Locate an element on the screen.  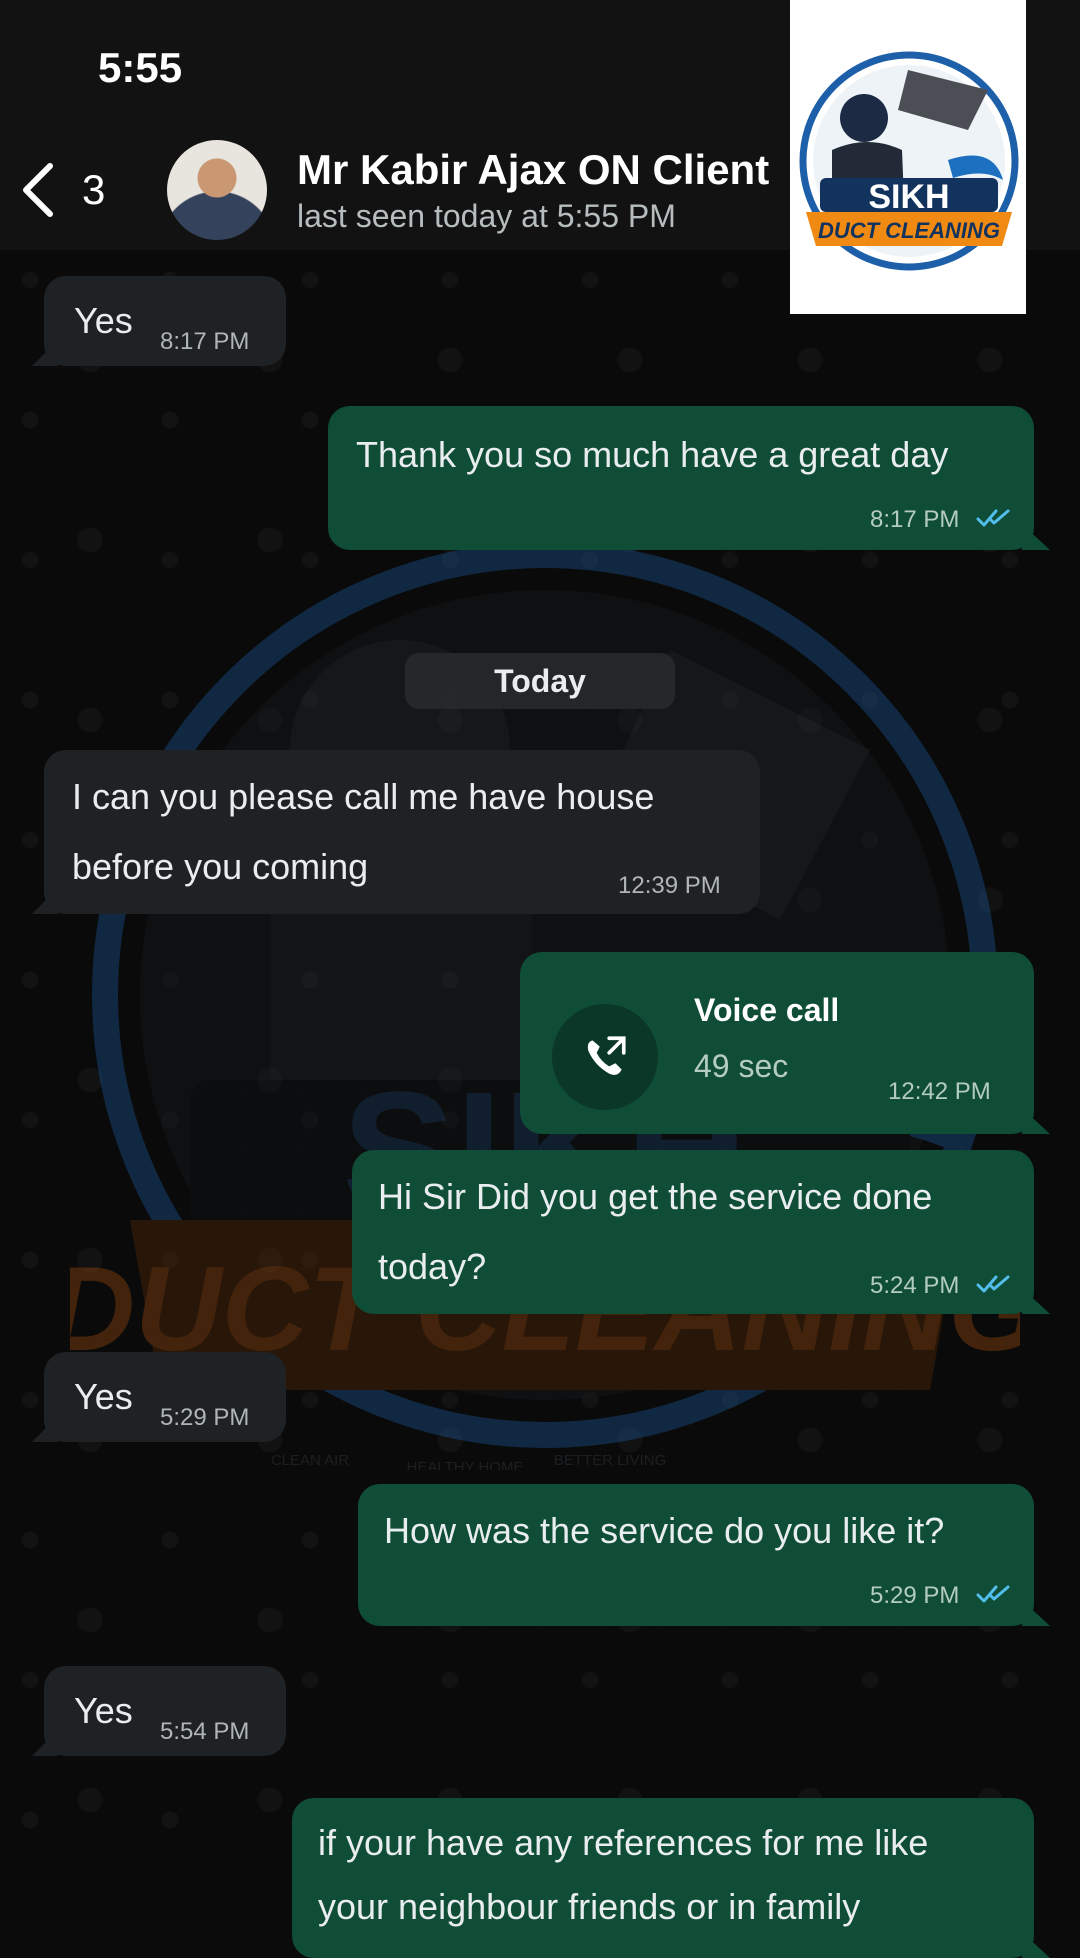
voice-call-message: Voice call 49 sec 12:42 PM is located at coordinates (777, 1043).